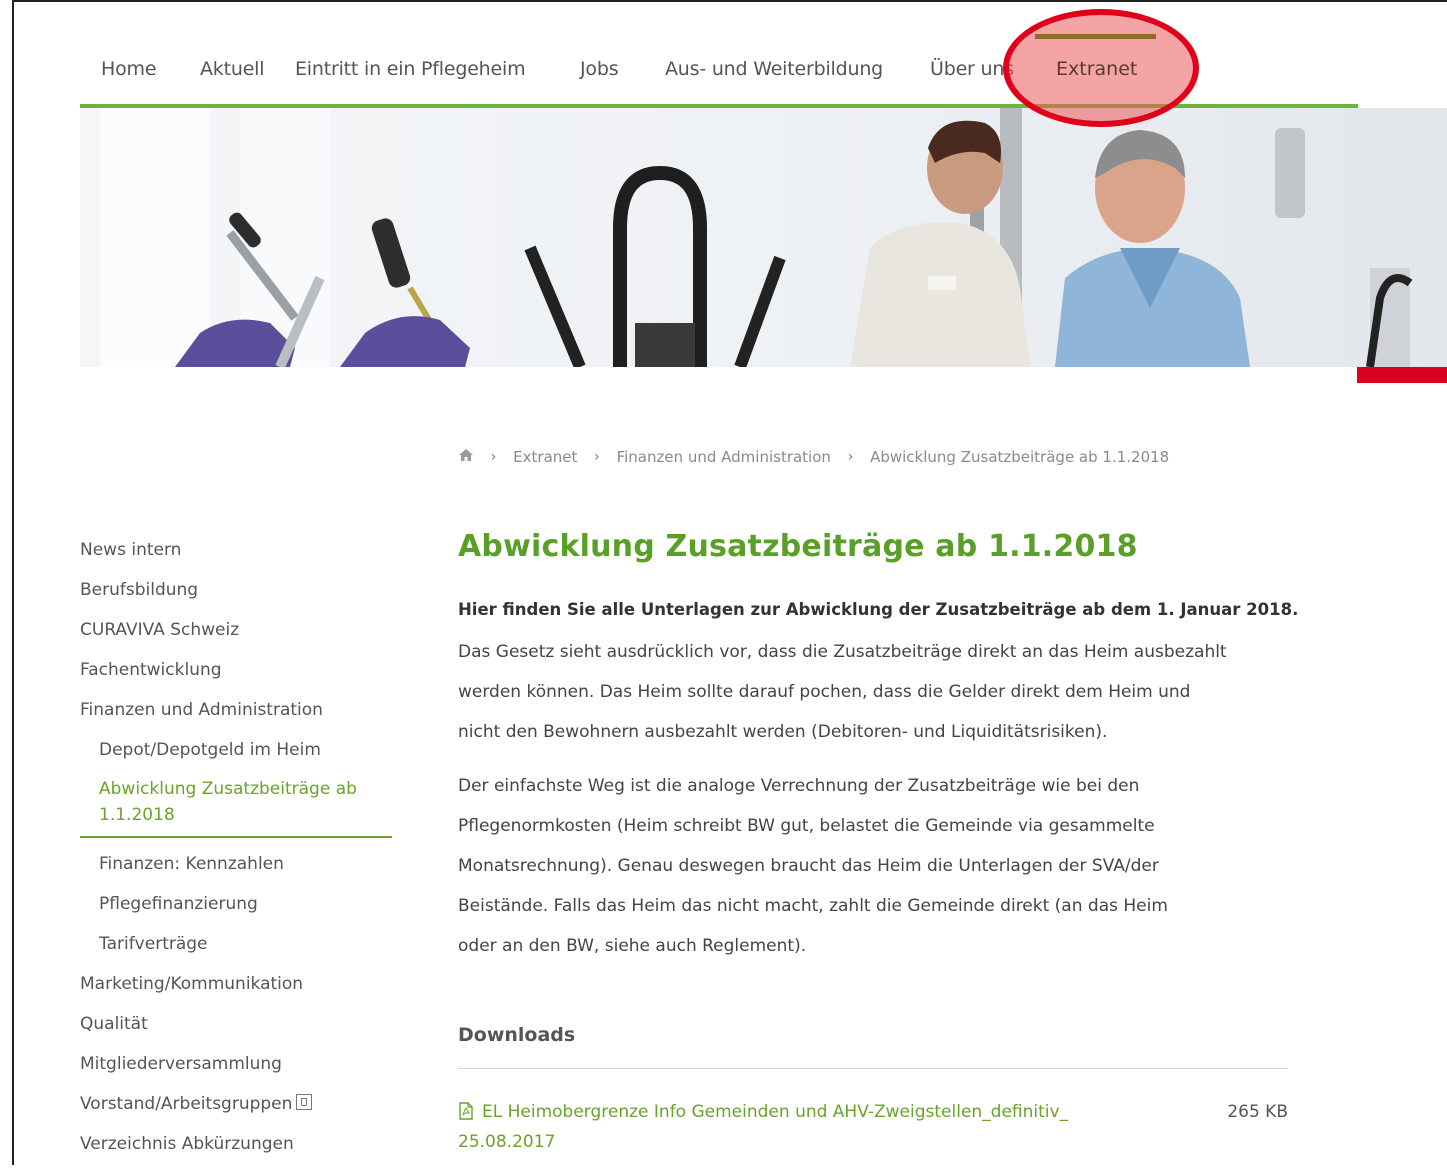 This screenshot has width=1447, height=1170. What do you see at coordinates (232, 69) in the screenshot?
I see `nav-aktuell: Aktuell` at bounding box center [232, 69].